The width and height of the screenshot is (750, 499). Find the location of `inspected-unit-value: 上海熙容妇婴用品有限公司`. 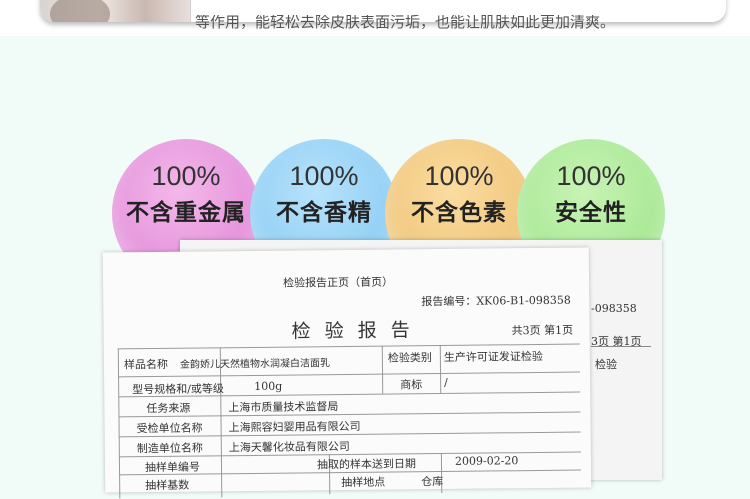

inspected-unit-value: 上海熙容妇婴用品有限公司 is located at coordinates (294, 427).